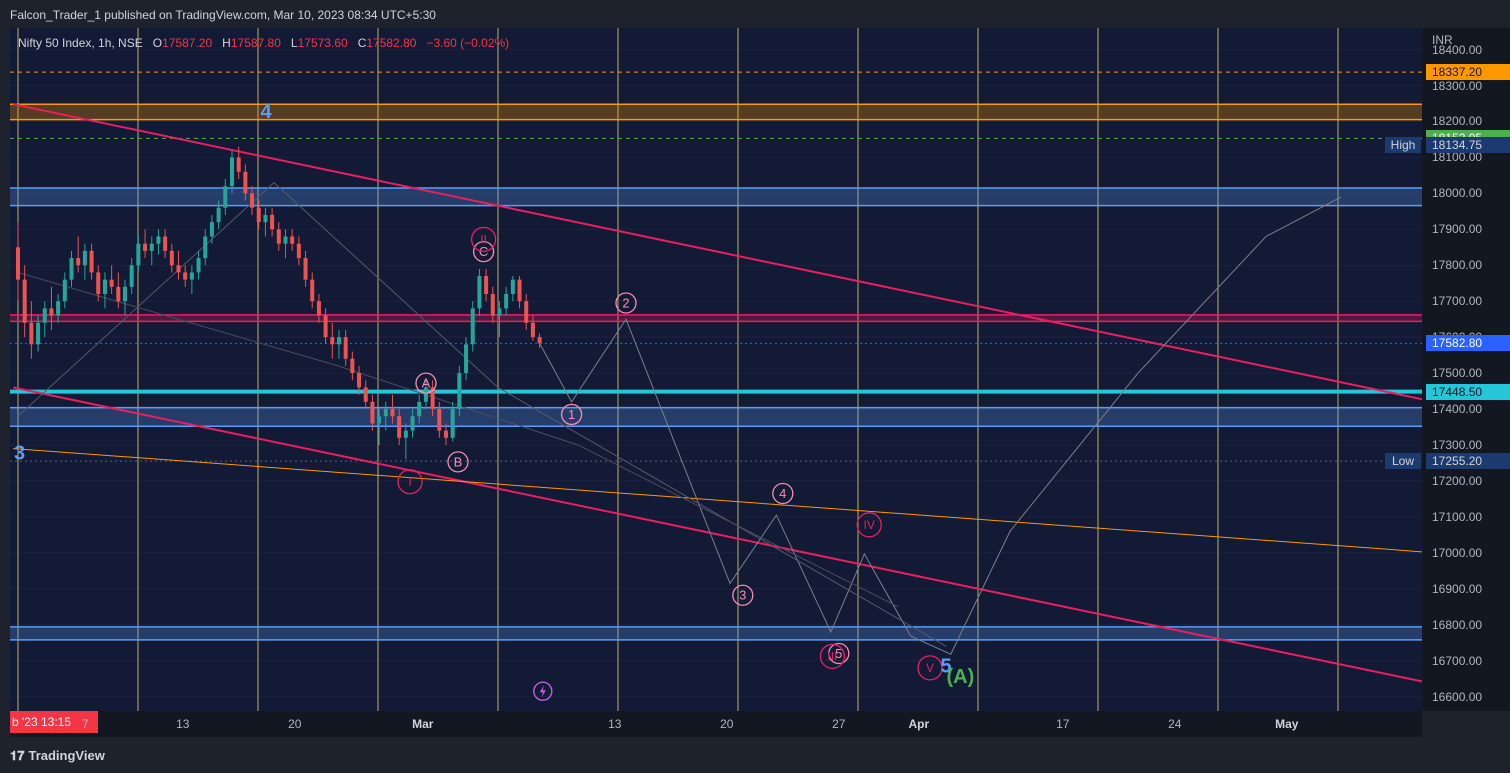 Image resolution: width=1510 pixels, height=773 pixels. I want to click on symbol-info: Nifty 50 Index, 1h, NSE, so click(80, 43).